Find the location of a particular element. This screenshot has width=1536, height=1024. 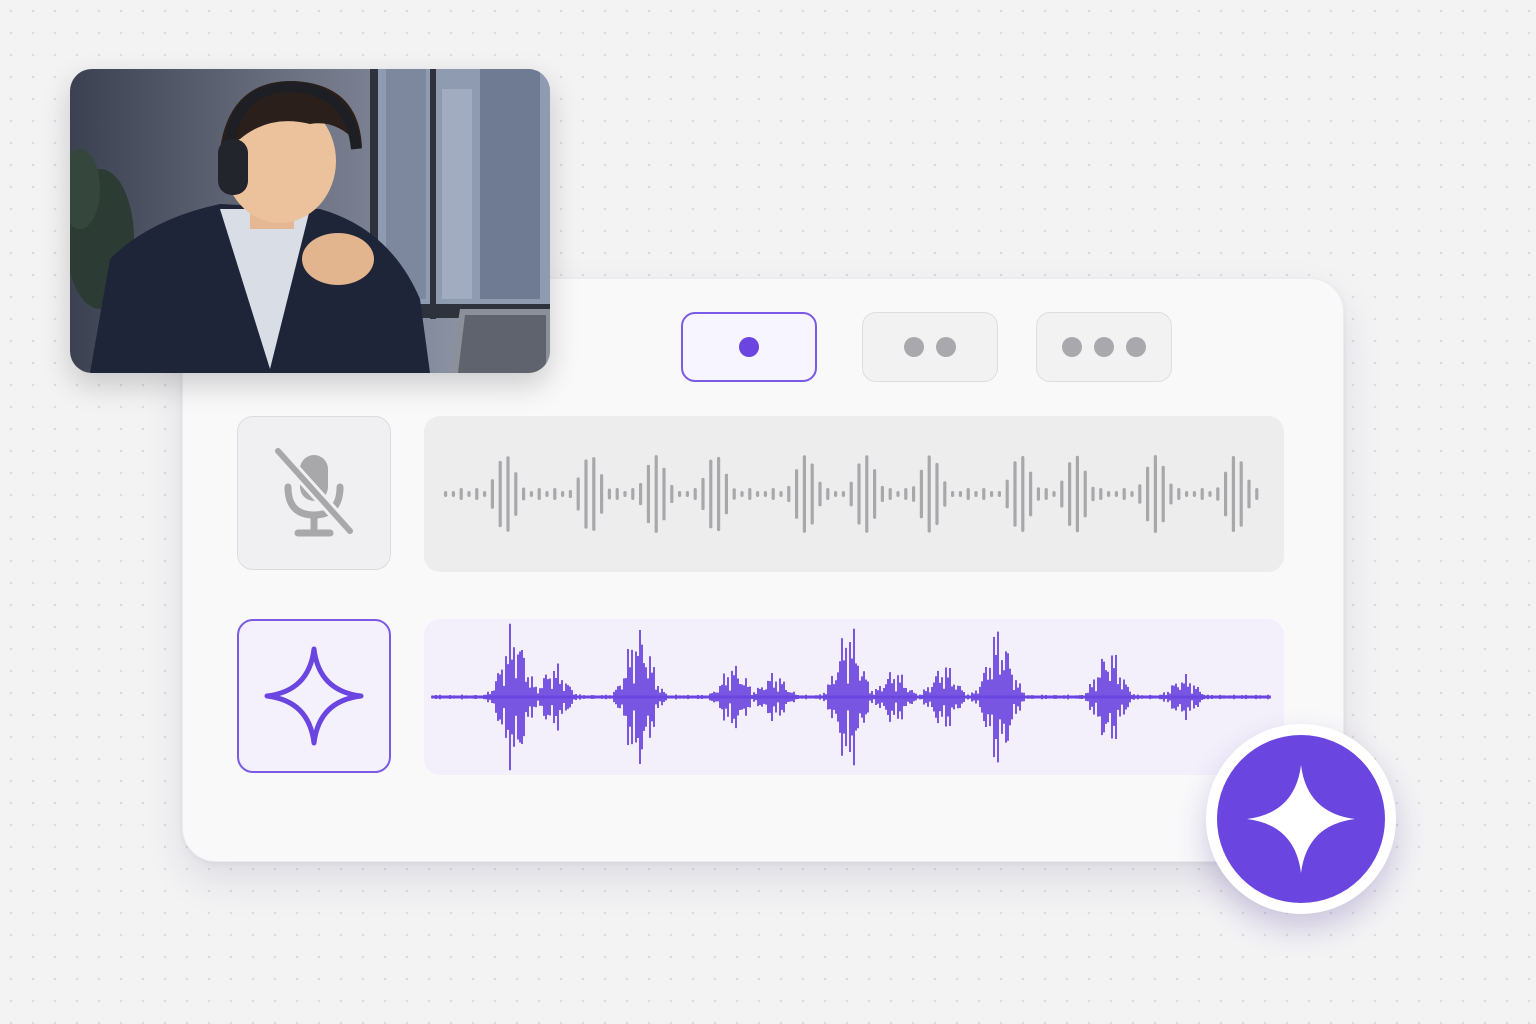

ai-fab-button is located at coordinates (1301, 819).